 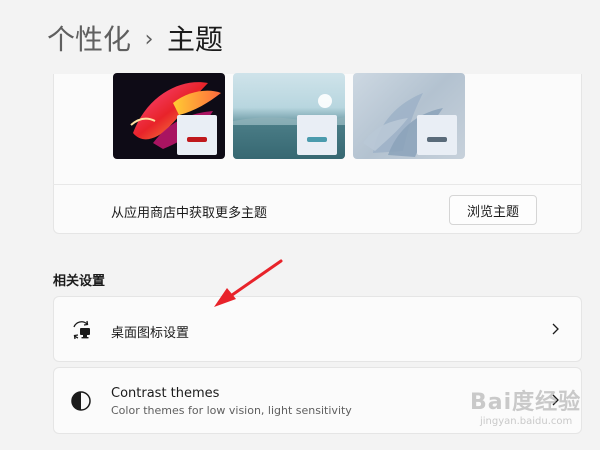 I want to click on breadcrumb-chevron-icon: ›, so click(x=149, y=39).